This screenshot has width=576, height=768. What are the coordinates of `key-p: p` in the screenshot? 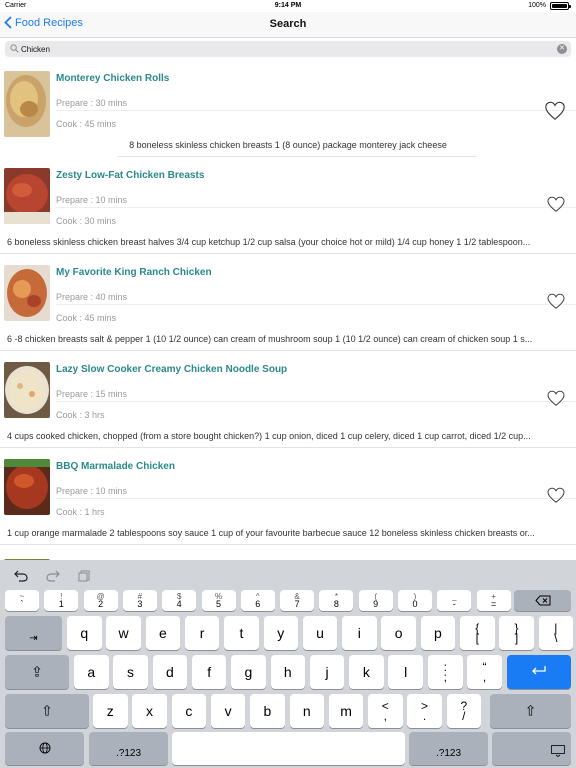 It's located at (438, 633).